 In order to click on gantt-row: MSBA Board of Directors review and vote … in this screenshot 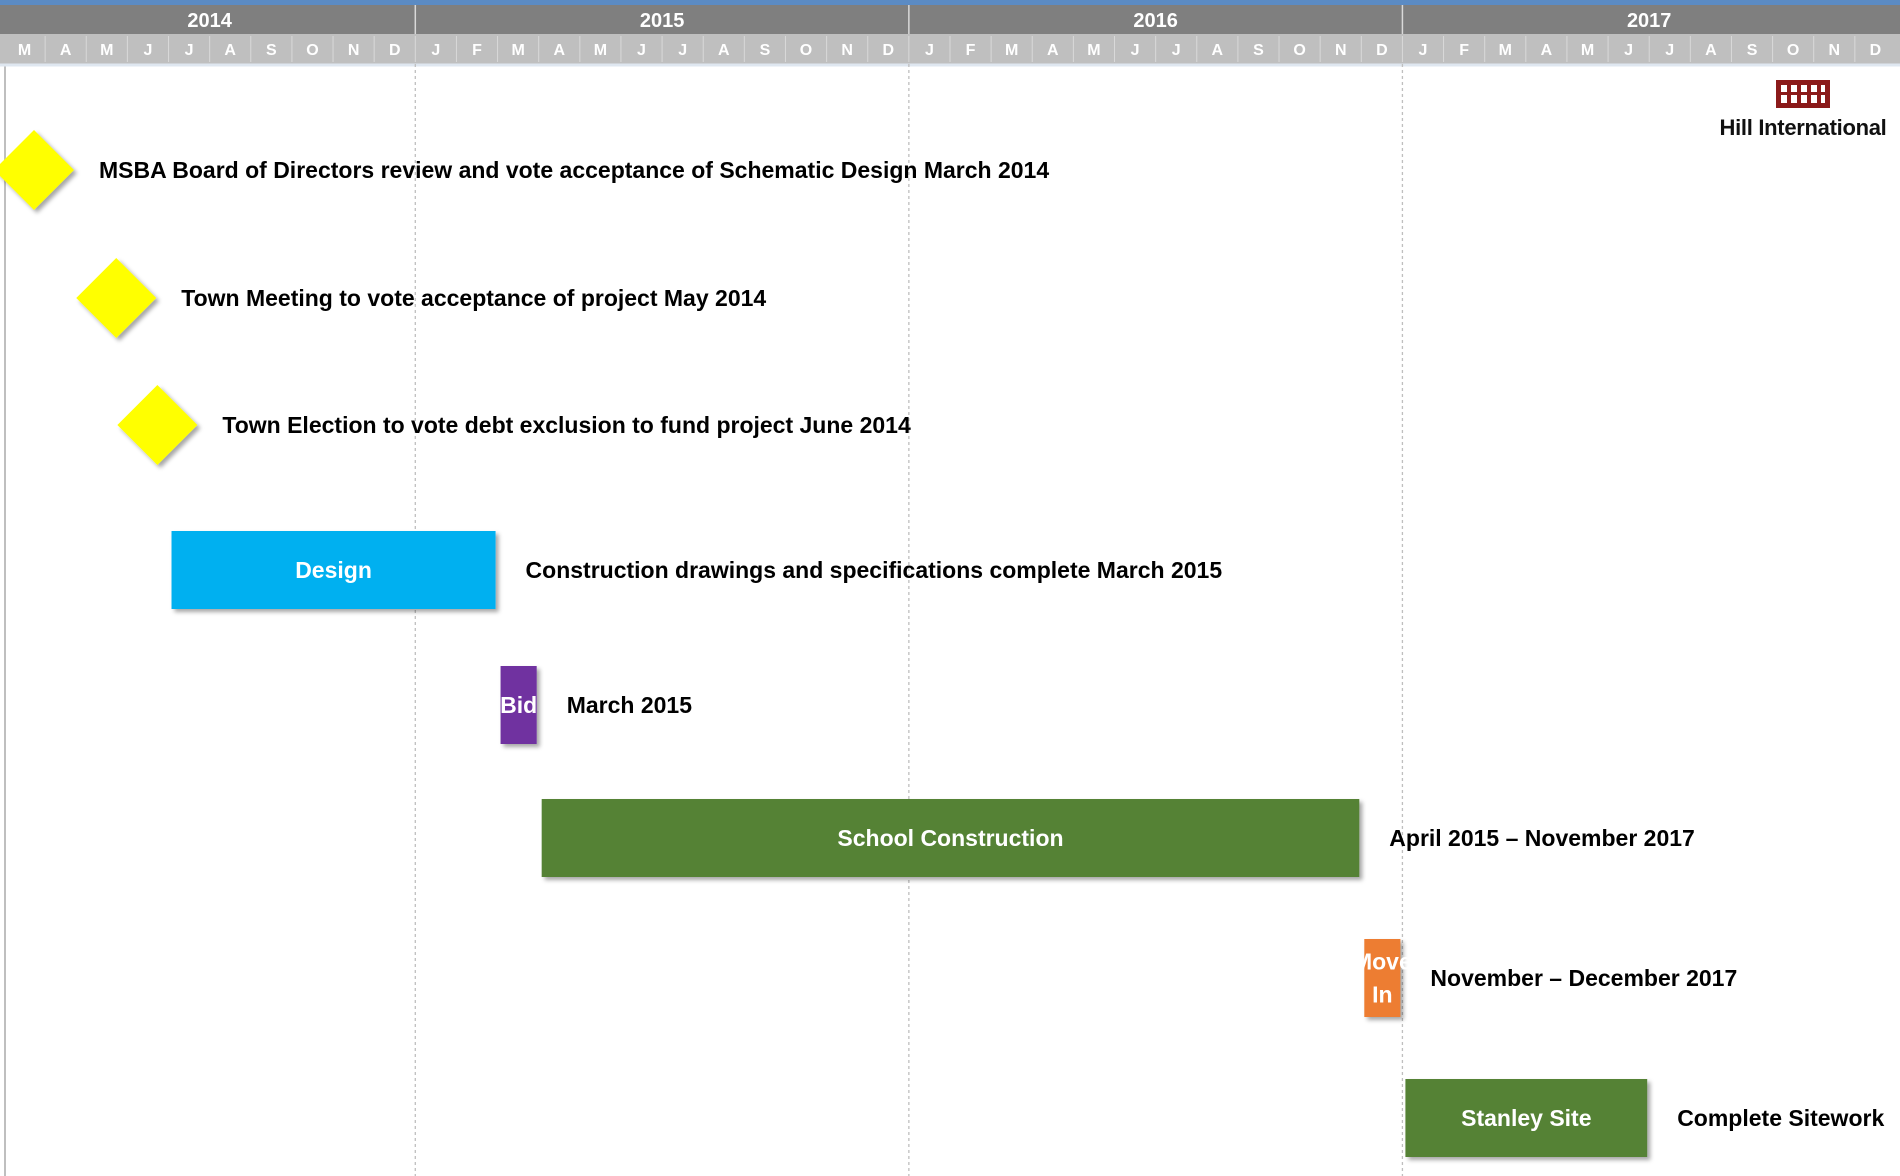, I will do `click(524, 170)`.